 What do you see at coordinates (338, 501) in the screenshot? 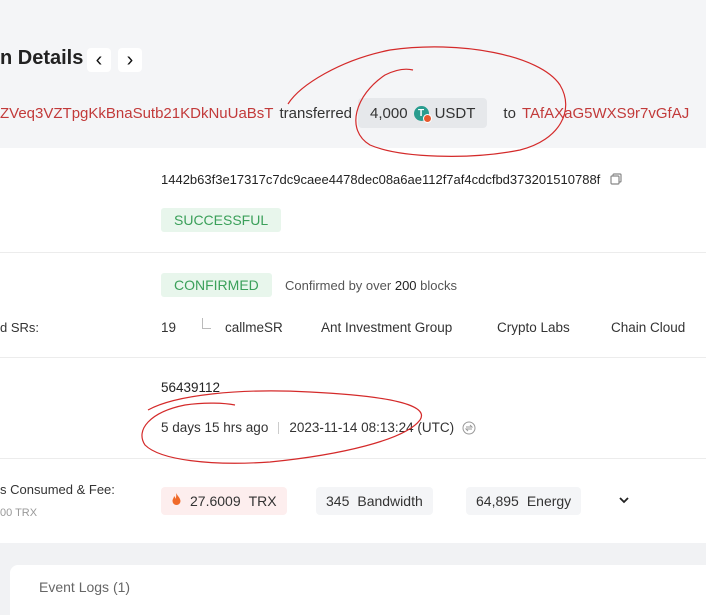
I see `bandwidth-value: 345` at bounding box center [338, 501].